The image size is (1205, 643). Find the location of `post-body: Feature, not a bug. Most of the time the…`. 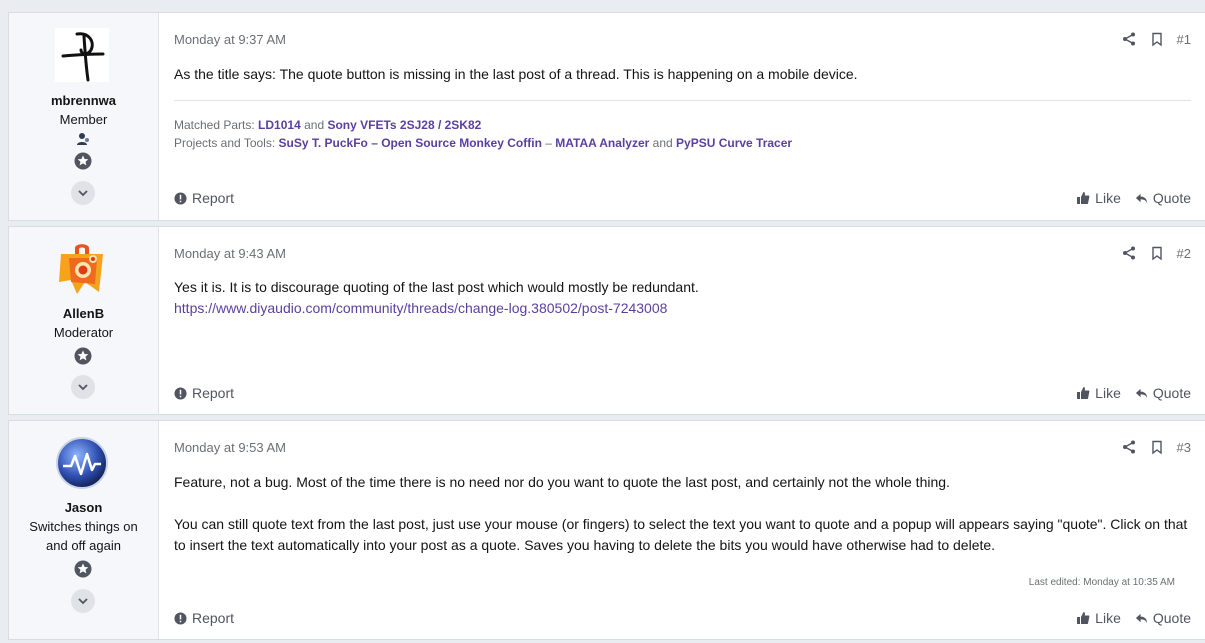

post-body: Feature, not a bug. Most of the time the… is located at coordinates (682, 514).